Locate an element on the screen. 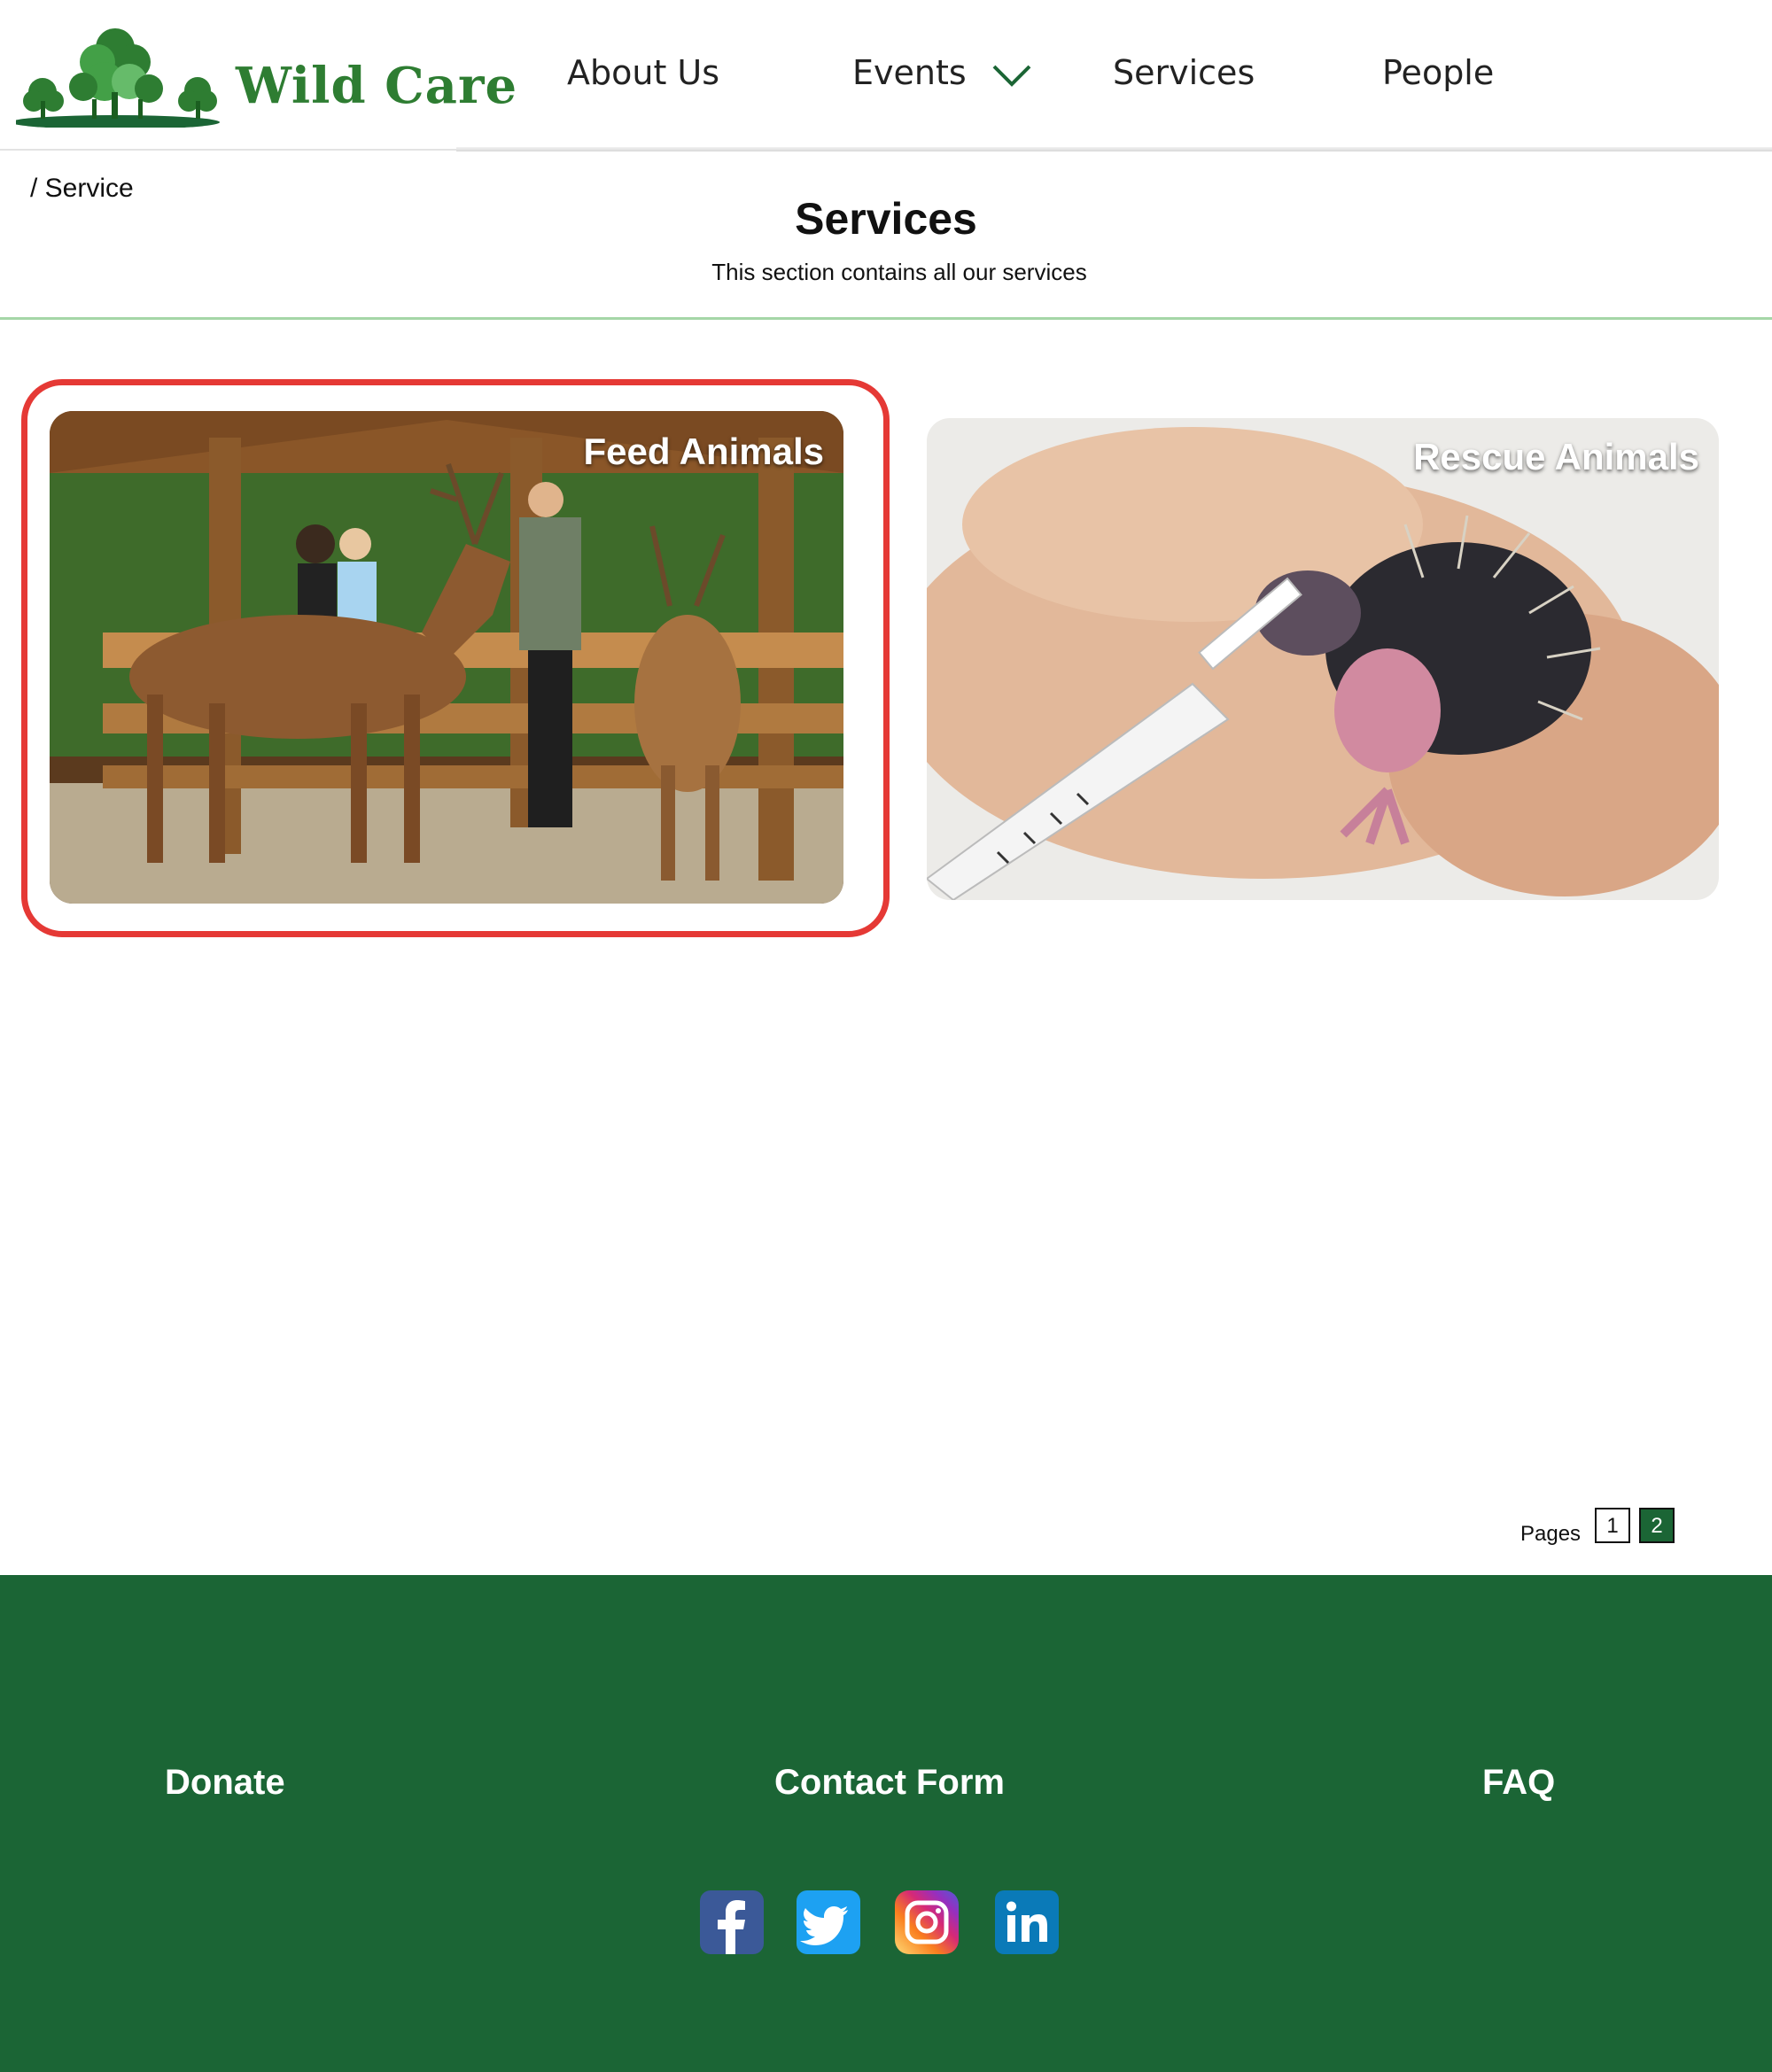  facebook-icon is located at coordinates (732, 1922).